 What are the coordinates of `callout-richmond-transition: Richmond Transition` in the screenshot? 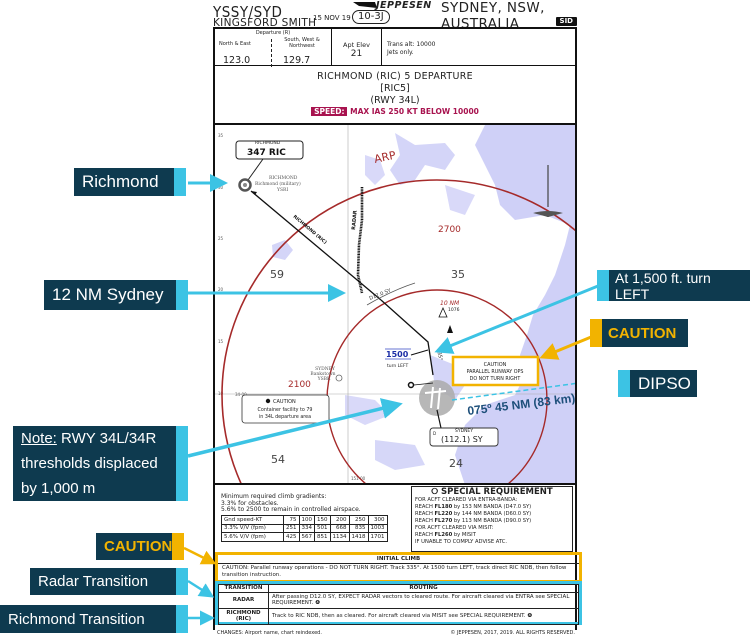 It's located at (94, 619).